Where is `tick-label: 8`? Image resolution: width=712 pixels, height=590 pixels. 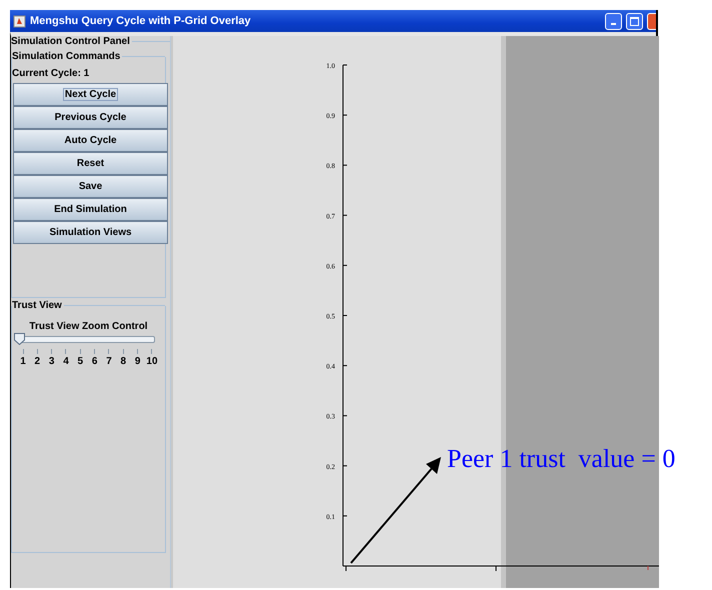
tick-label: 8 is located at coordinates (123, 361).